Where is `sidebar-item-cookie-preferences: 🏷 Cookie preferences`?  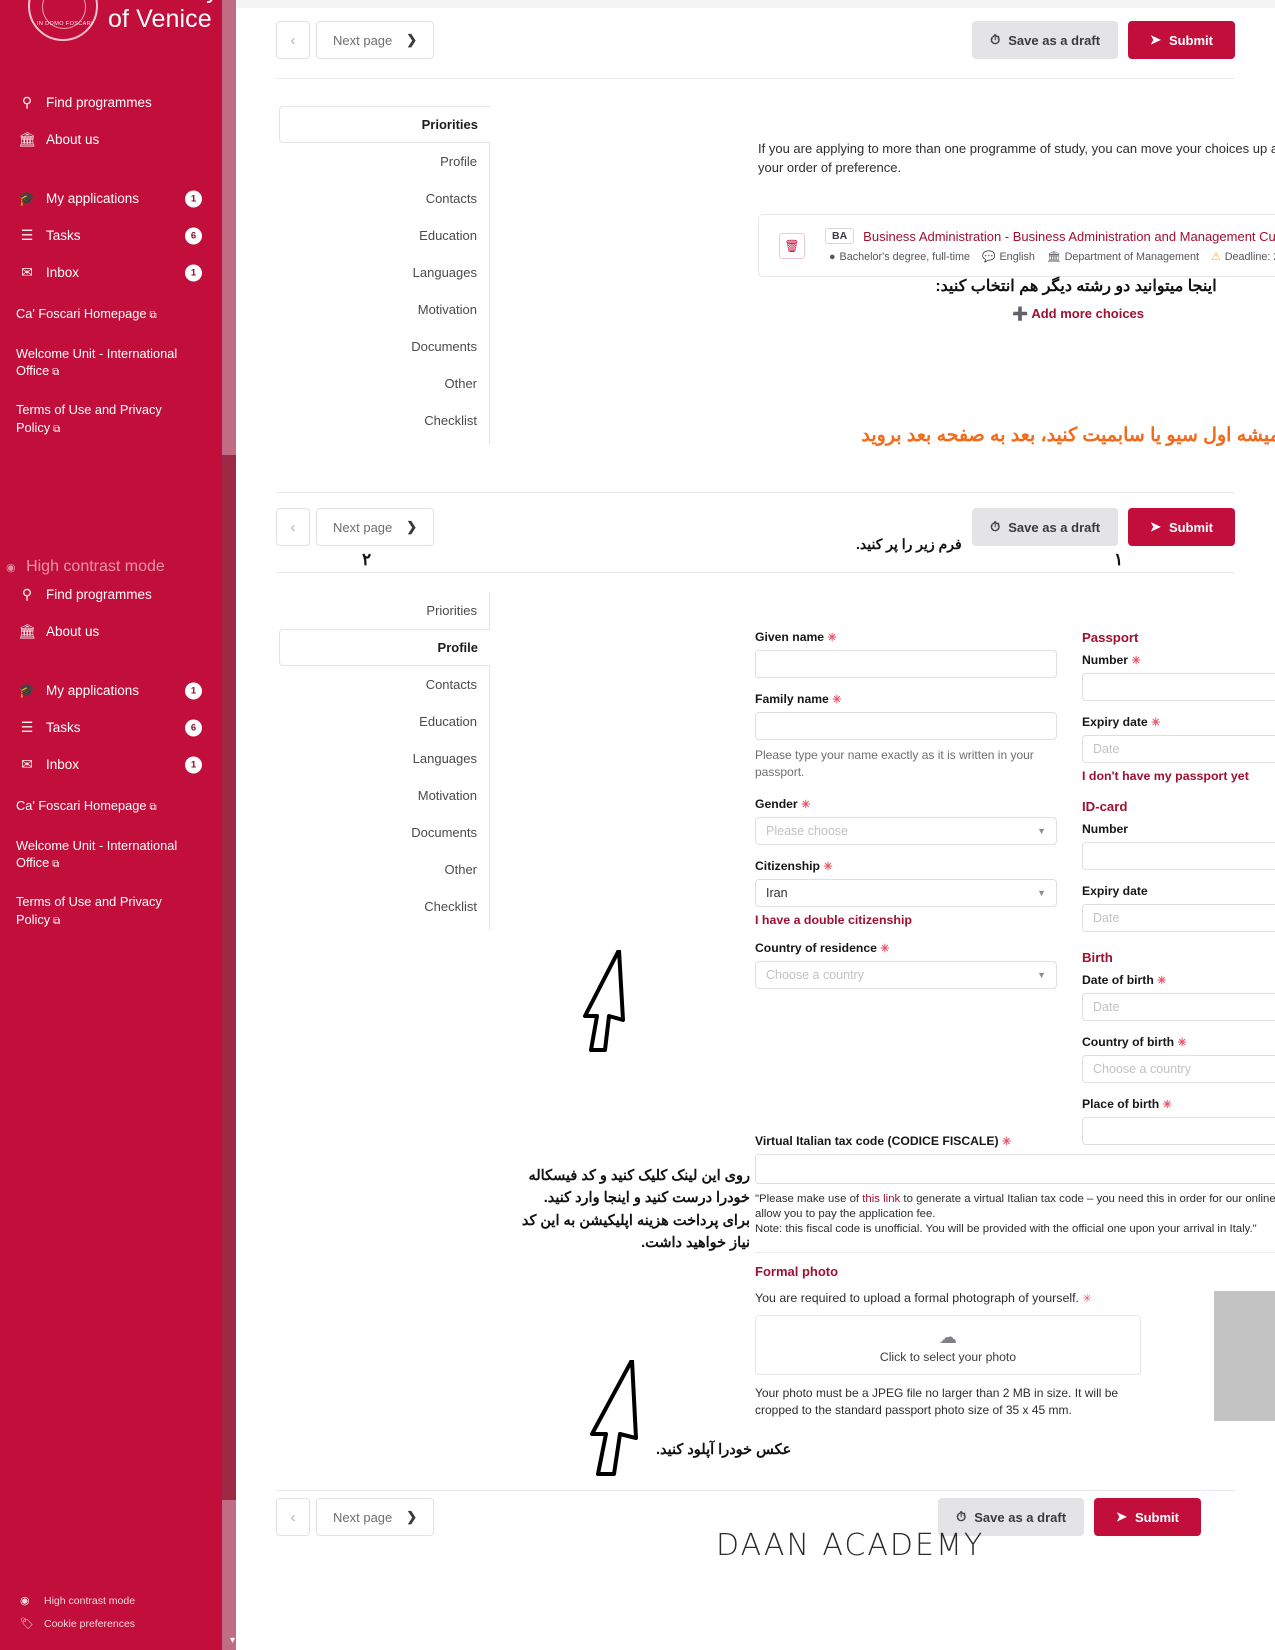 sidebar-item-cookie-preferences: 🏷 Cookie preferences is located at coordinates (121, 1624).